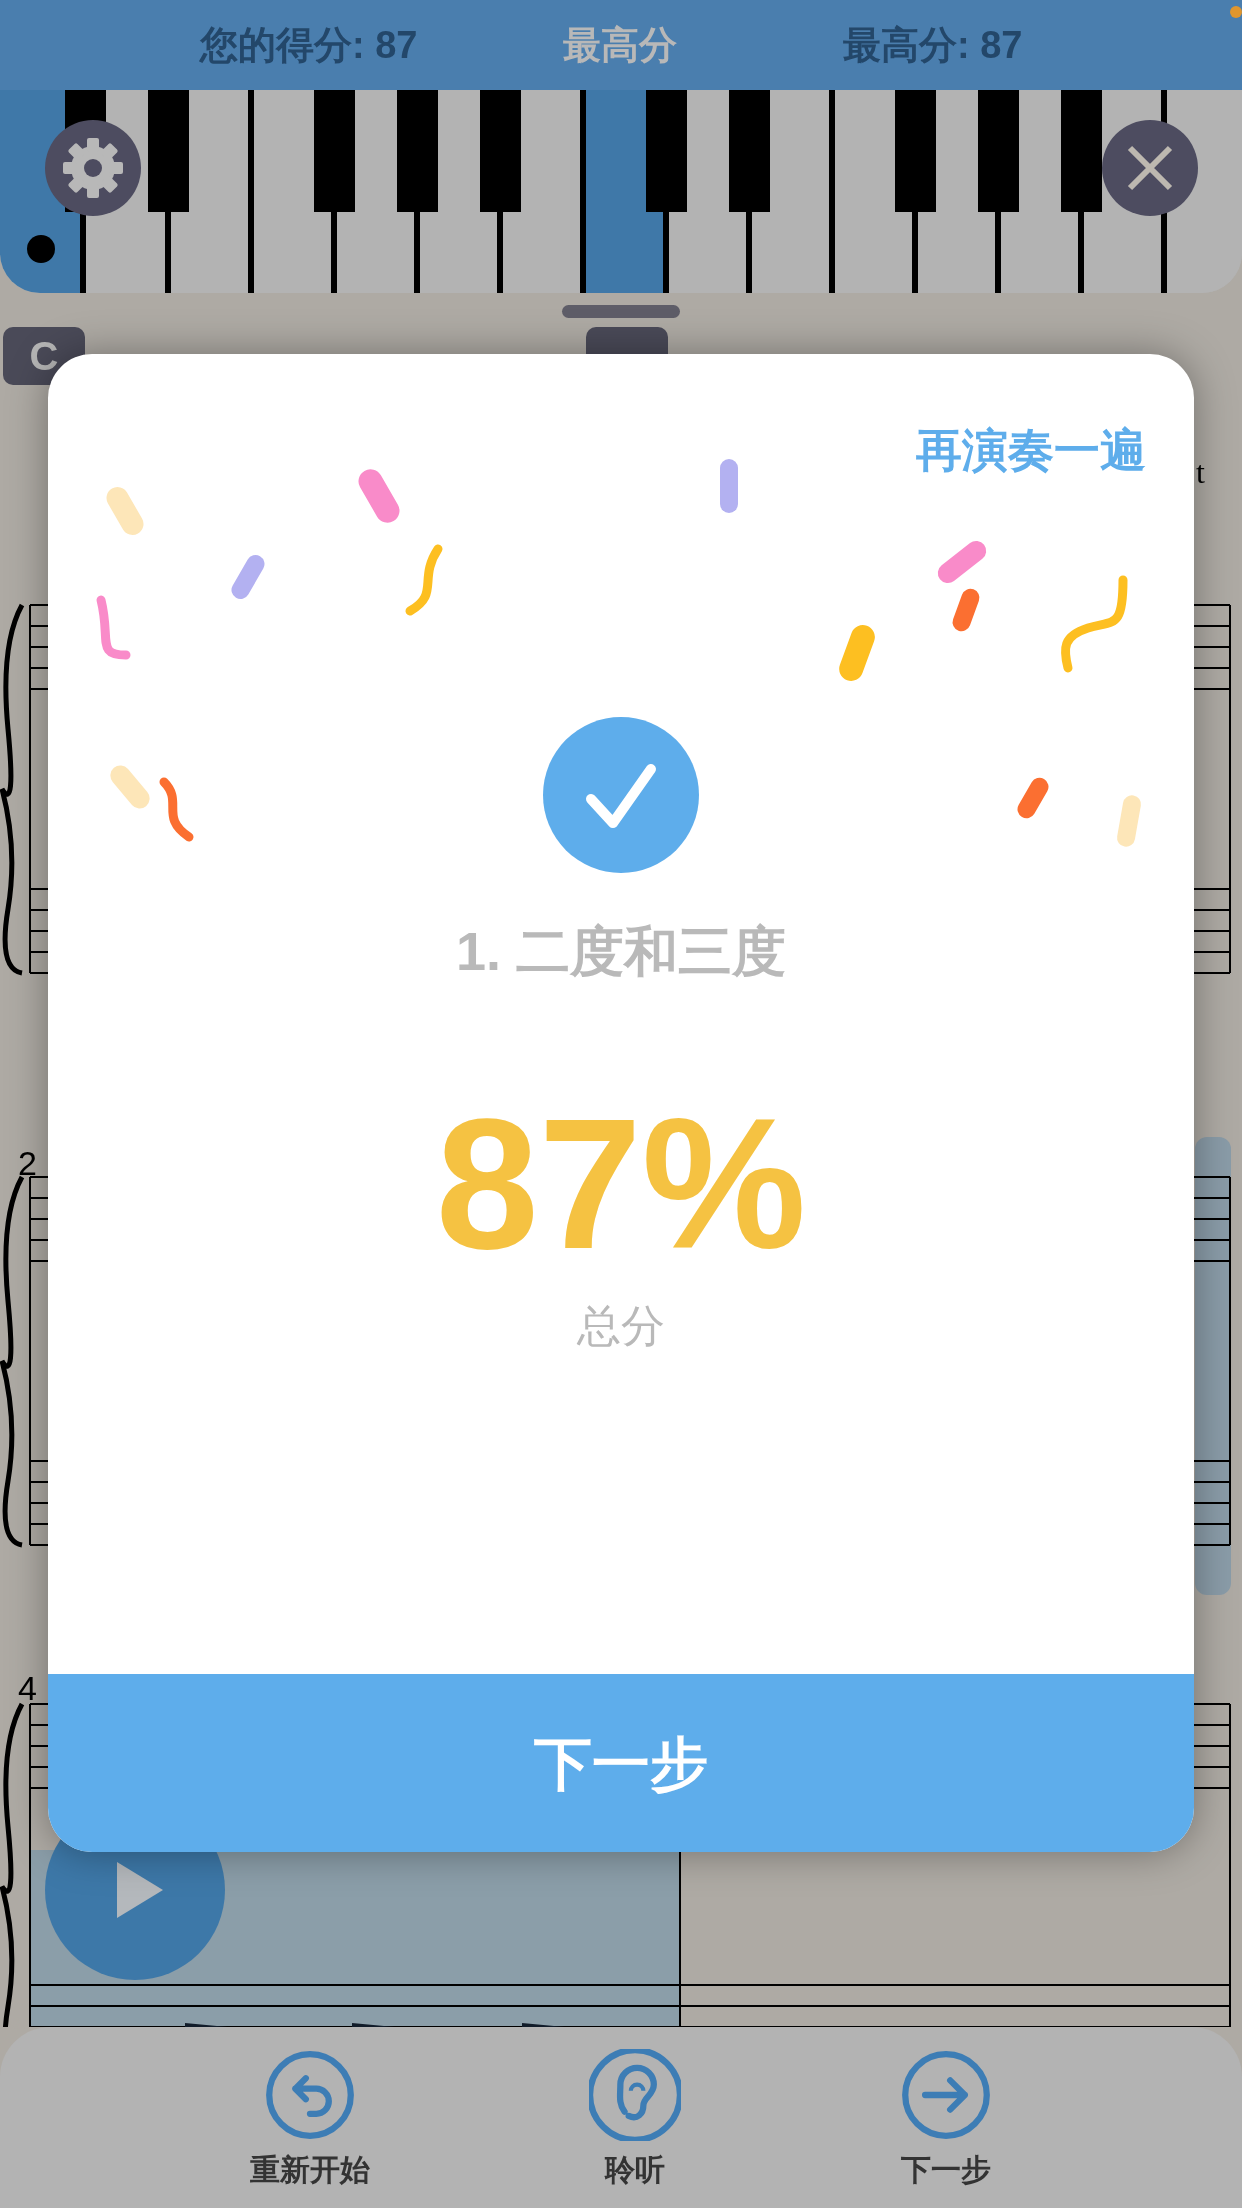 Image resolution: width=1242 pixels, height=2208 pixels. What do you see at coordinates (621, 1325) in the screenshot?
I see `score-label: 总分` at bounding box center [621, 1325].